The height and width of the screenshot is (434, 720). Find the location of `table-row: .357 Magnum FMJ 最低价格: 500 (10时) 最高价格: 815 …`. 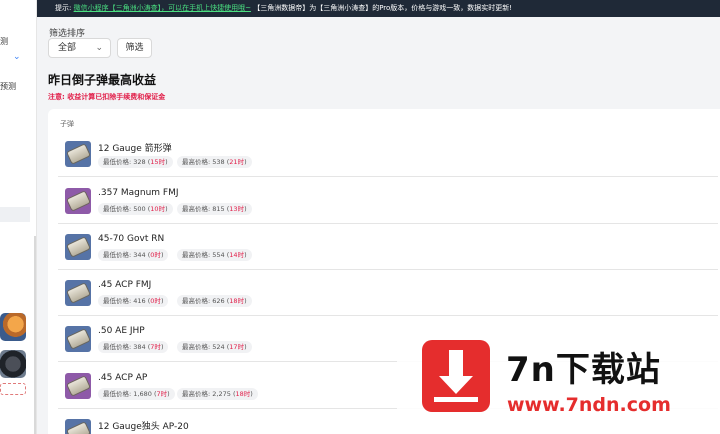

table-row: .357 Magnum FMJ 最低价格: 500 (10时) 最高价格: 815 … is located at coordinates (388, 201).